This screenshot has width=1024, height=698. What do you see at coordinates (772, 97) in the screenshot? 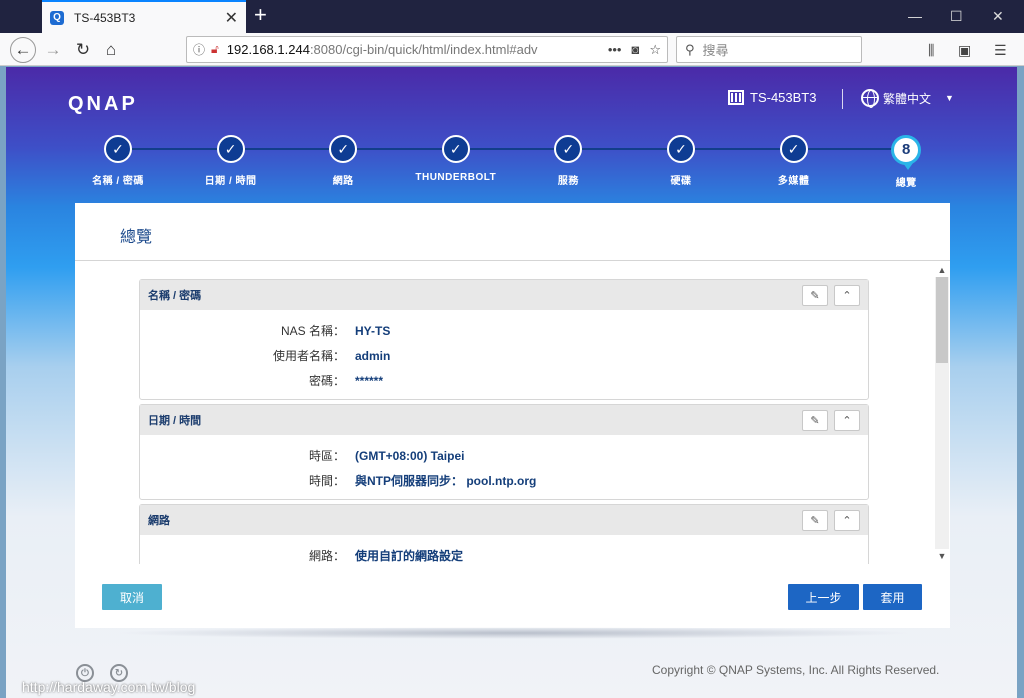
I see `device-name: TS-453BT3` at bounding box center [772, 97].